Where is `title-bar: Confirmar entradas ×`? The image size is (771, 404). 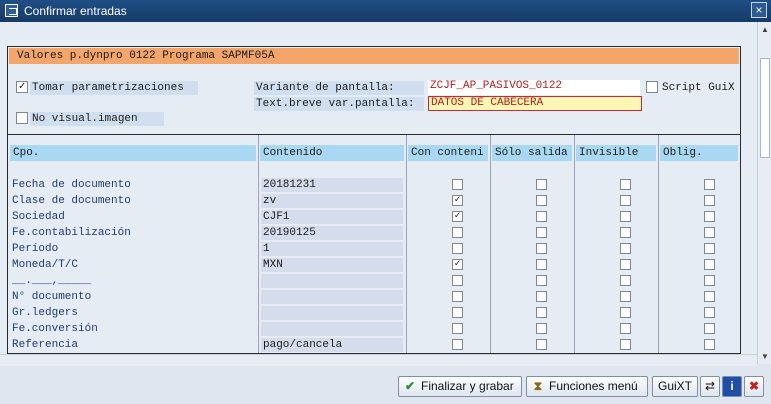
title-bar: Confirmar entradas × is located at coordinates (385, 11).